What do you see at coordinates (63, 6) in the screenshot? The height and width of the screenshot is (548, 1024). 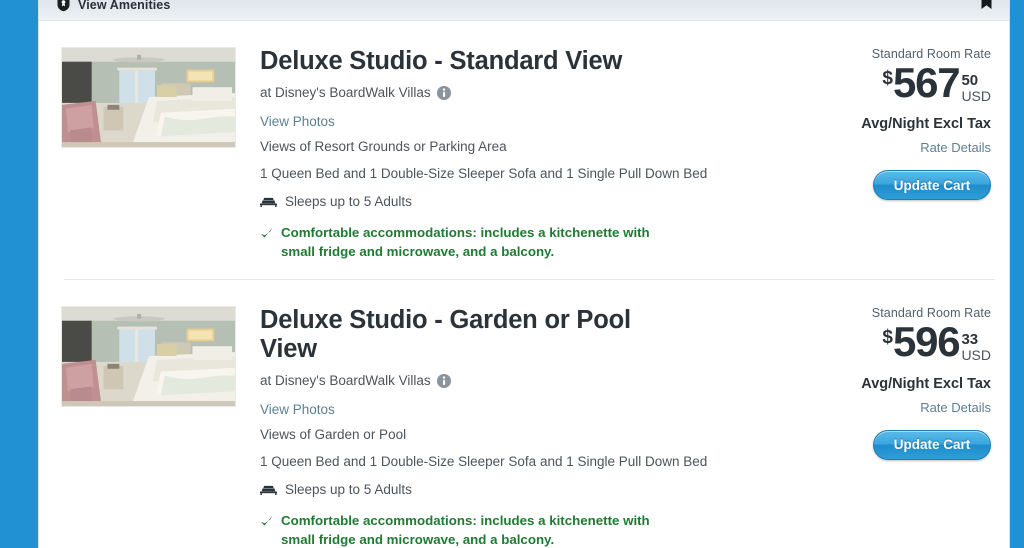 I see `shield-badge-icon` at bounding box center [63, 6].